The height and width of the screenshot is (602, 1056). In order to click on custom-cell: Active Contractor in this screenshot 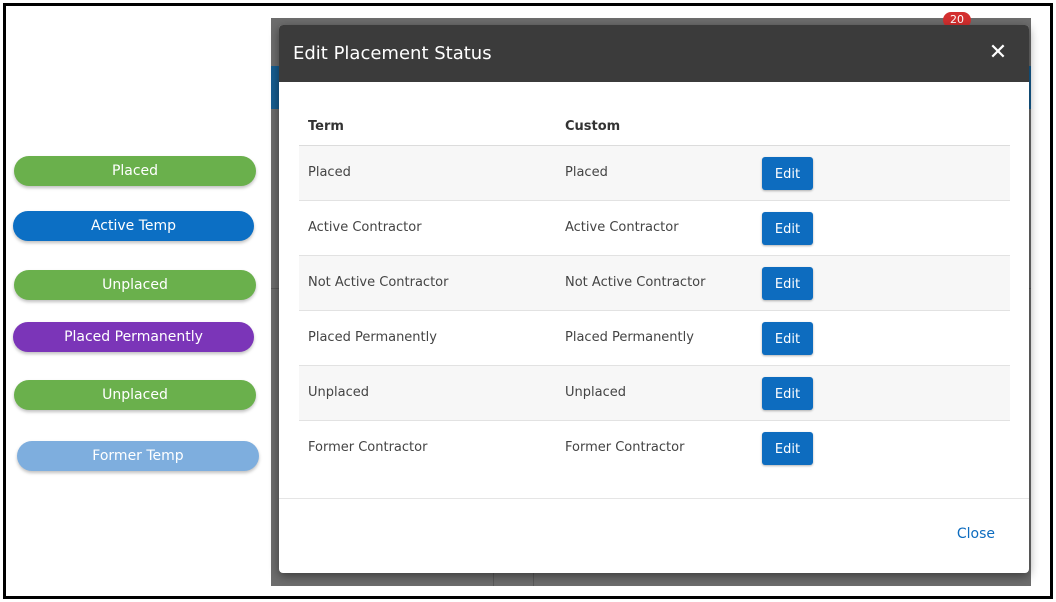, I will do `click(622, 227)`.